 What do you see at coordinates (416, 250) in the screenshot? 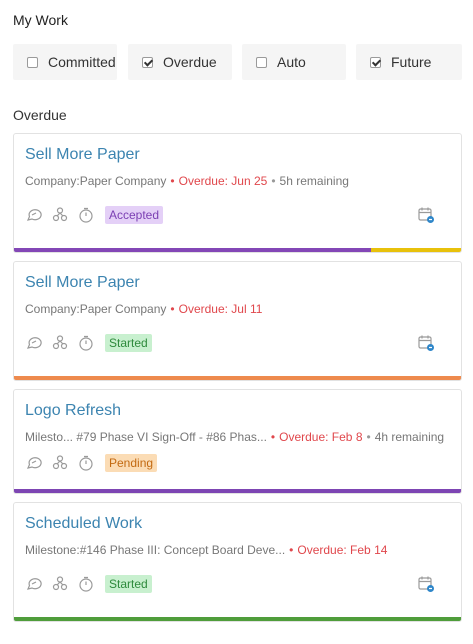
I see `progress-bar-secondary` at bounding box center [416, 250].